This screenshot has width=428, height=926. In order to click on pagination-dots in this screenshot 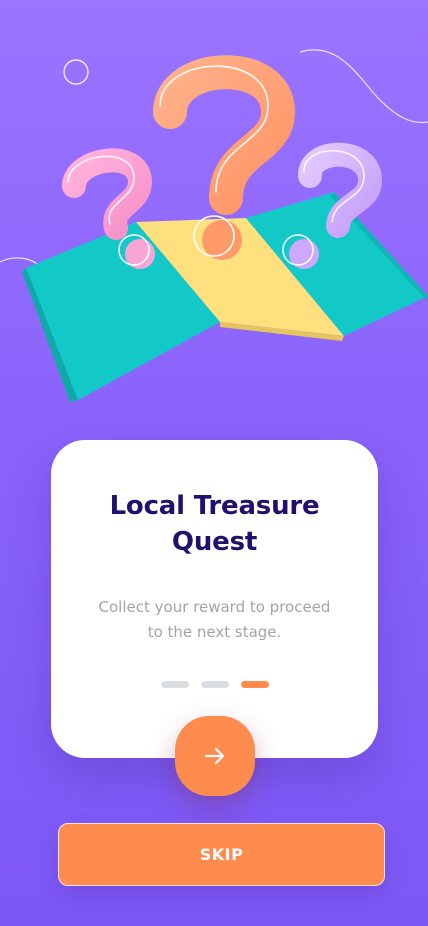, I will do `click(214, 684)`.